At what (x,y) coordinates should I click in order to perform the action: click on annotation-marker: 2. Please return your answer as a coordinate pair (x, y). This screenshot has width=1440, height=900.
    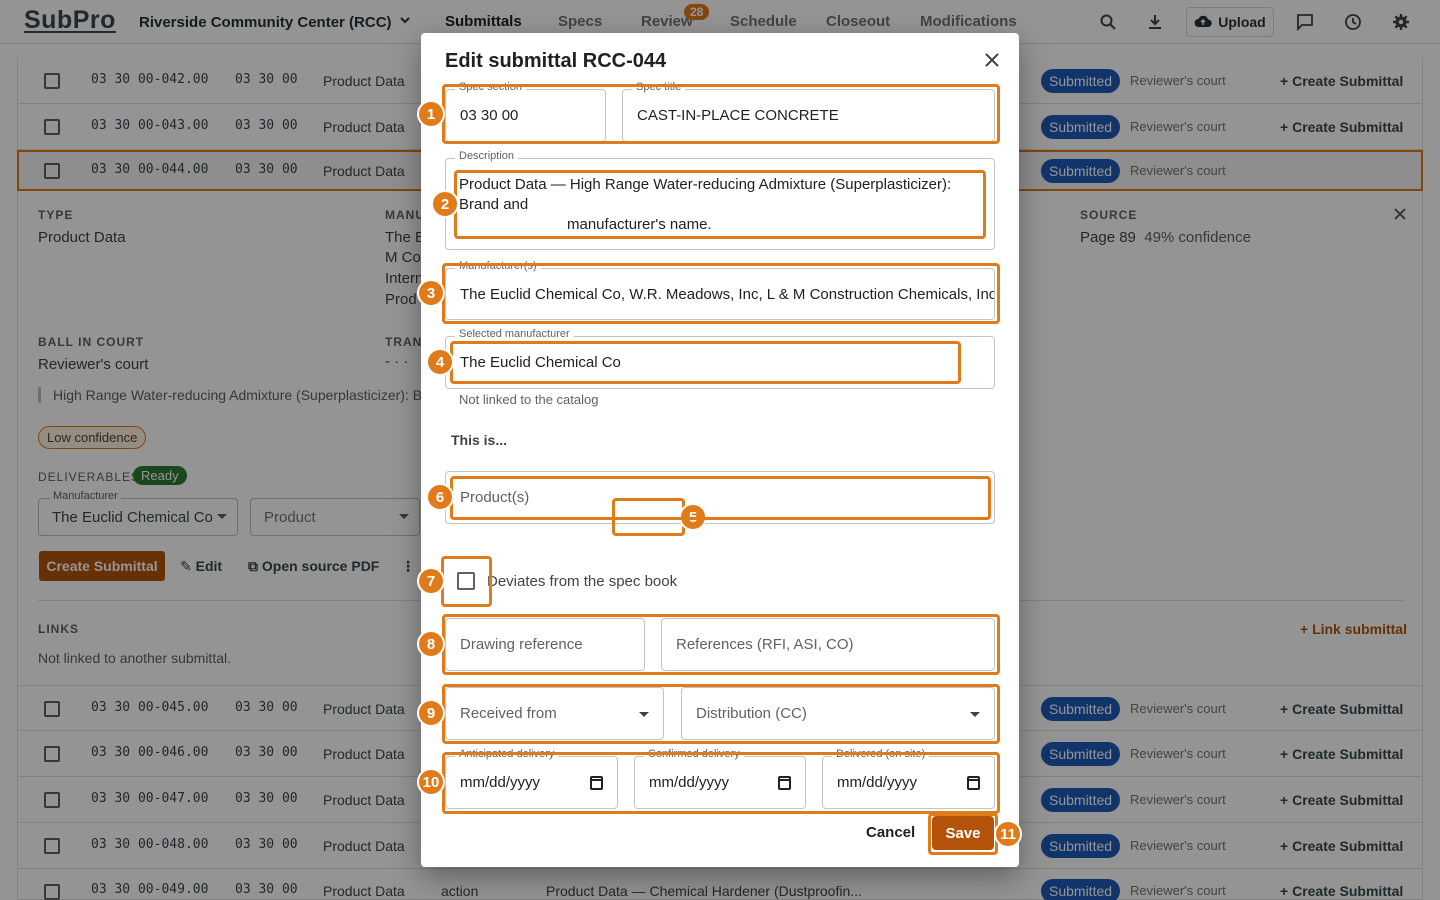
    Looking at the image, I should click on (445, 204).